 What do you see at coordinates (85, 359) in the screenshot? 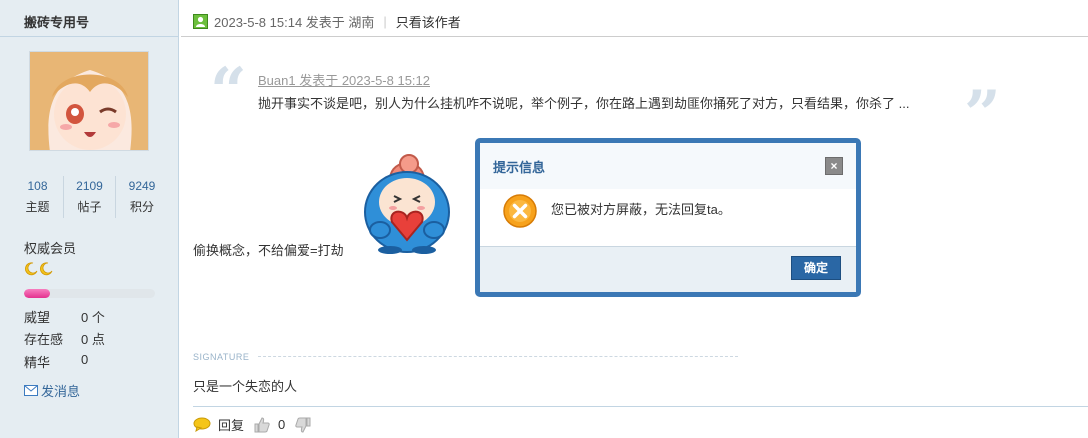
I see `info-value: 0` at bounding box center [85, 359].